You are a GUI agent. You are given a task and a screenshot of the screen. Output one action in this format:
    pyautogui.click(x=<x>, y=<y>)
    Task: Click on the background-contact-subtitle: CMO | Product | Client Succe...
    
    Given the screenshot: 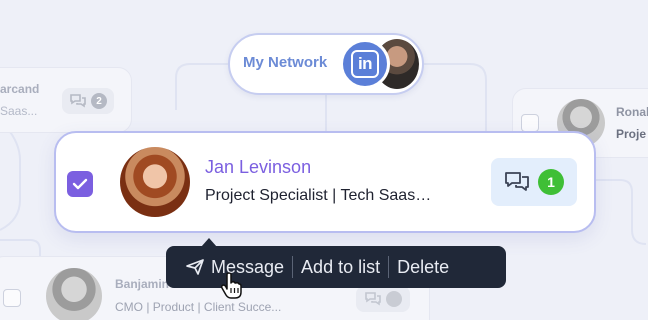 What is the action you would take?
    pyautogui.click(x=198, y=307)
    